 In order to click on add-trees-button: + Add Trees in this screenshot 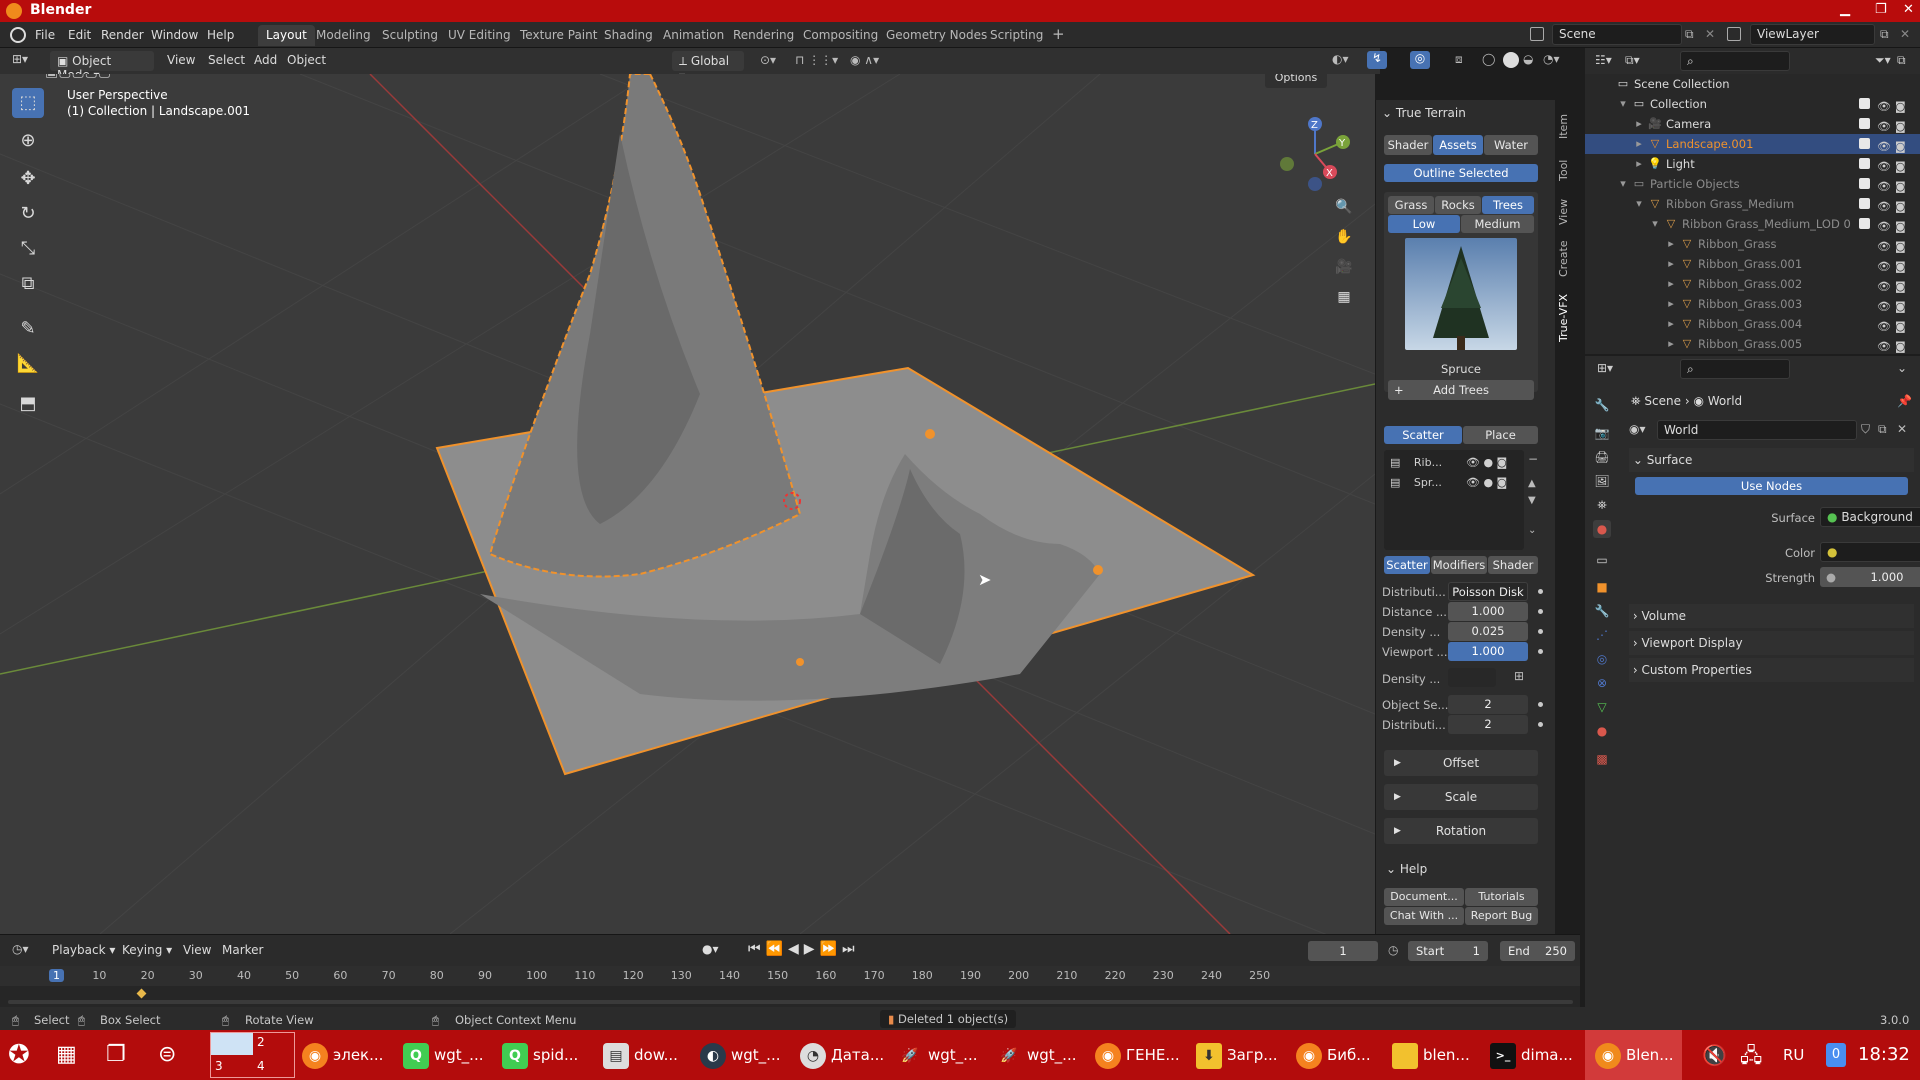, I will do `click(1461, 390)`.